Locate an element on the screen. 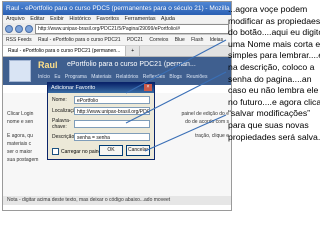 Image resolution: width=320 pixels, height=240 pixels. content-line: materiais c is located at coordinates (19, 144).